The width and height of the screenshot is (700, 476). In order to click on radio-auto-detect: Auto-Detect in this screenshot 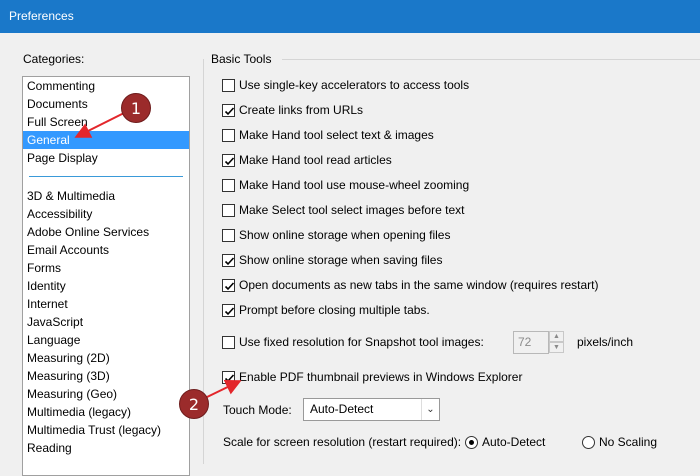, I will do `click(505, 442)`.